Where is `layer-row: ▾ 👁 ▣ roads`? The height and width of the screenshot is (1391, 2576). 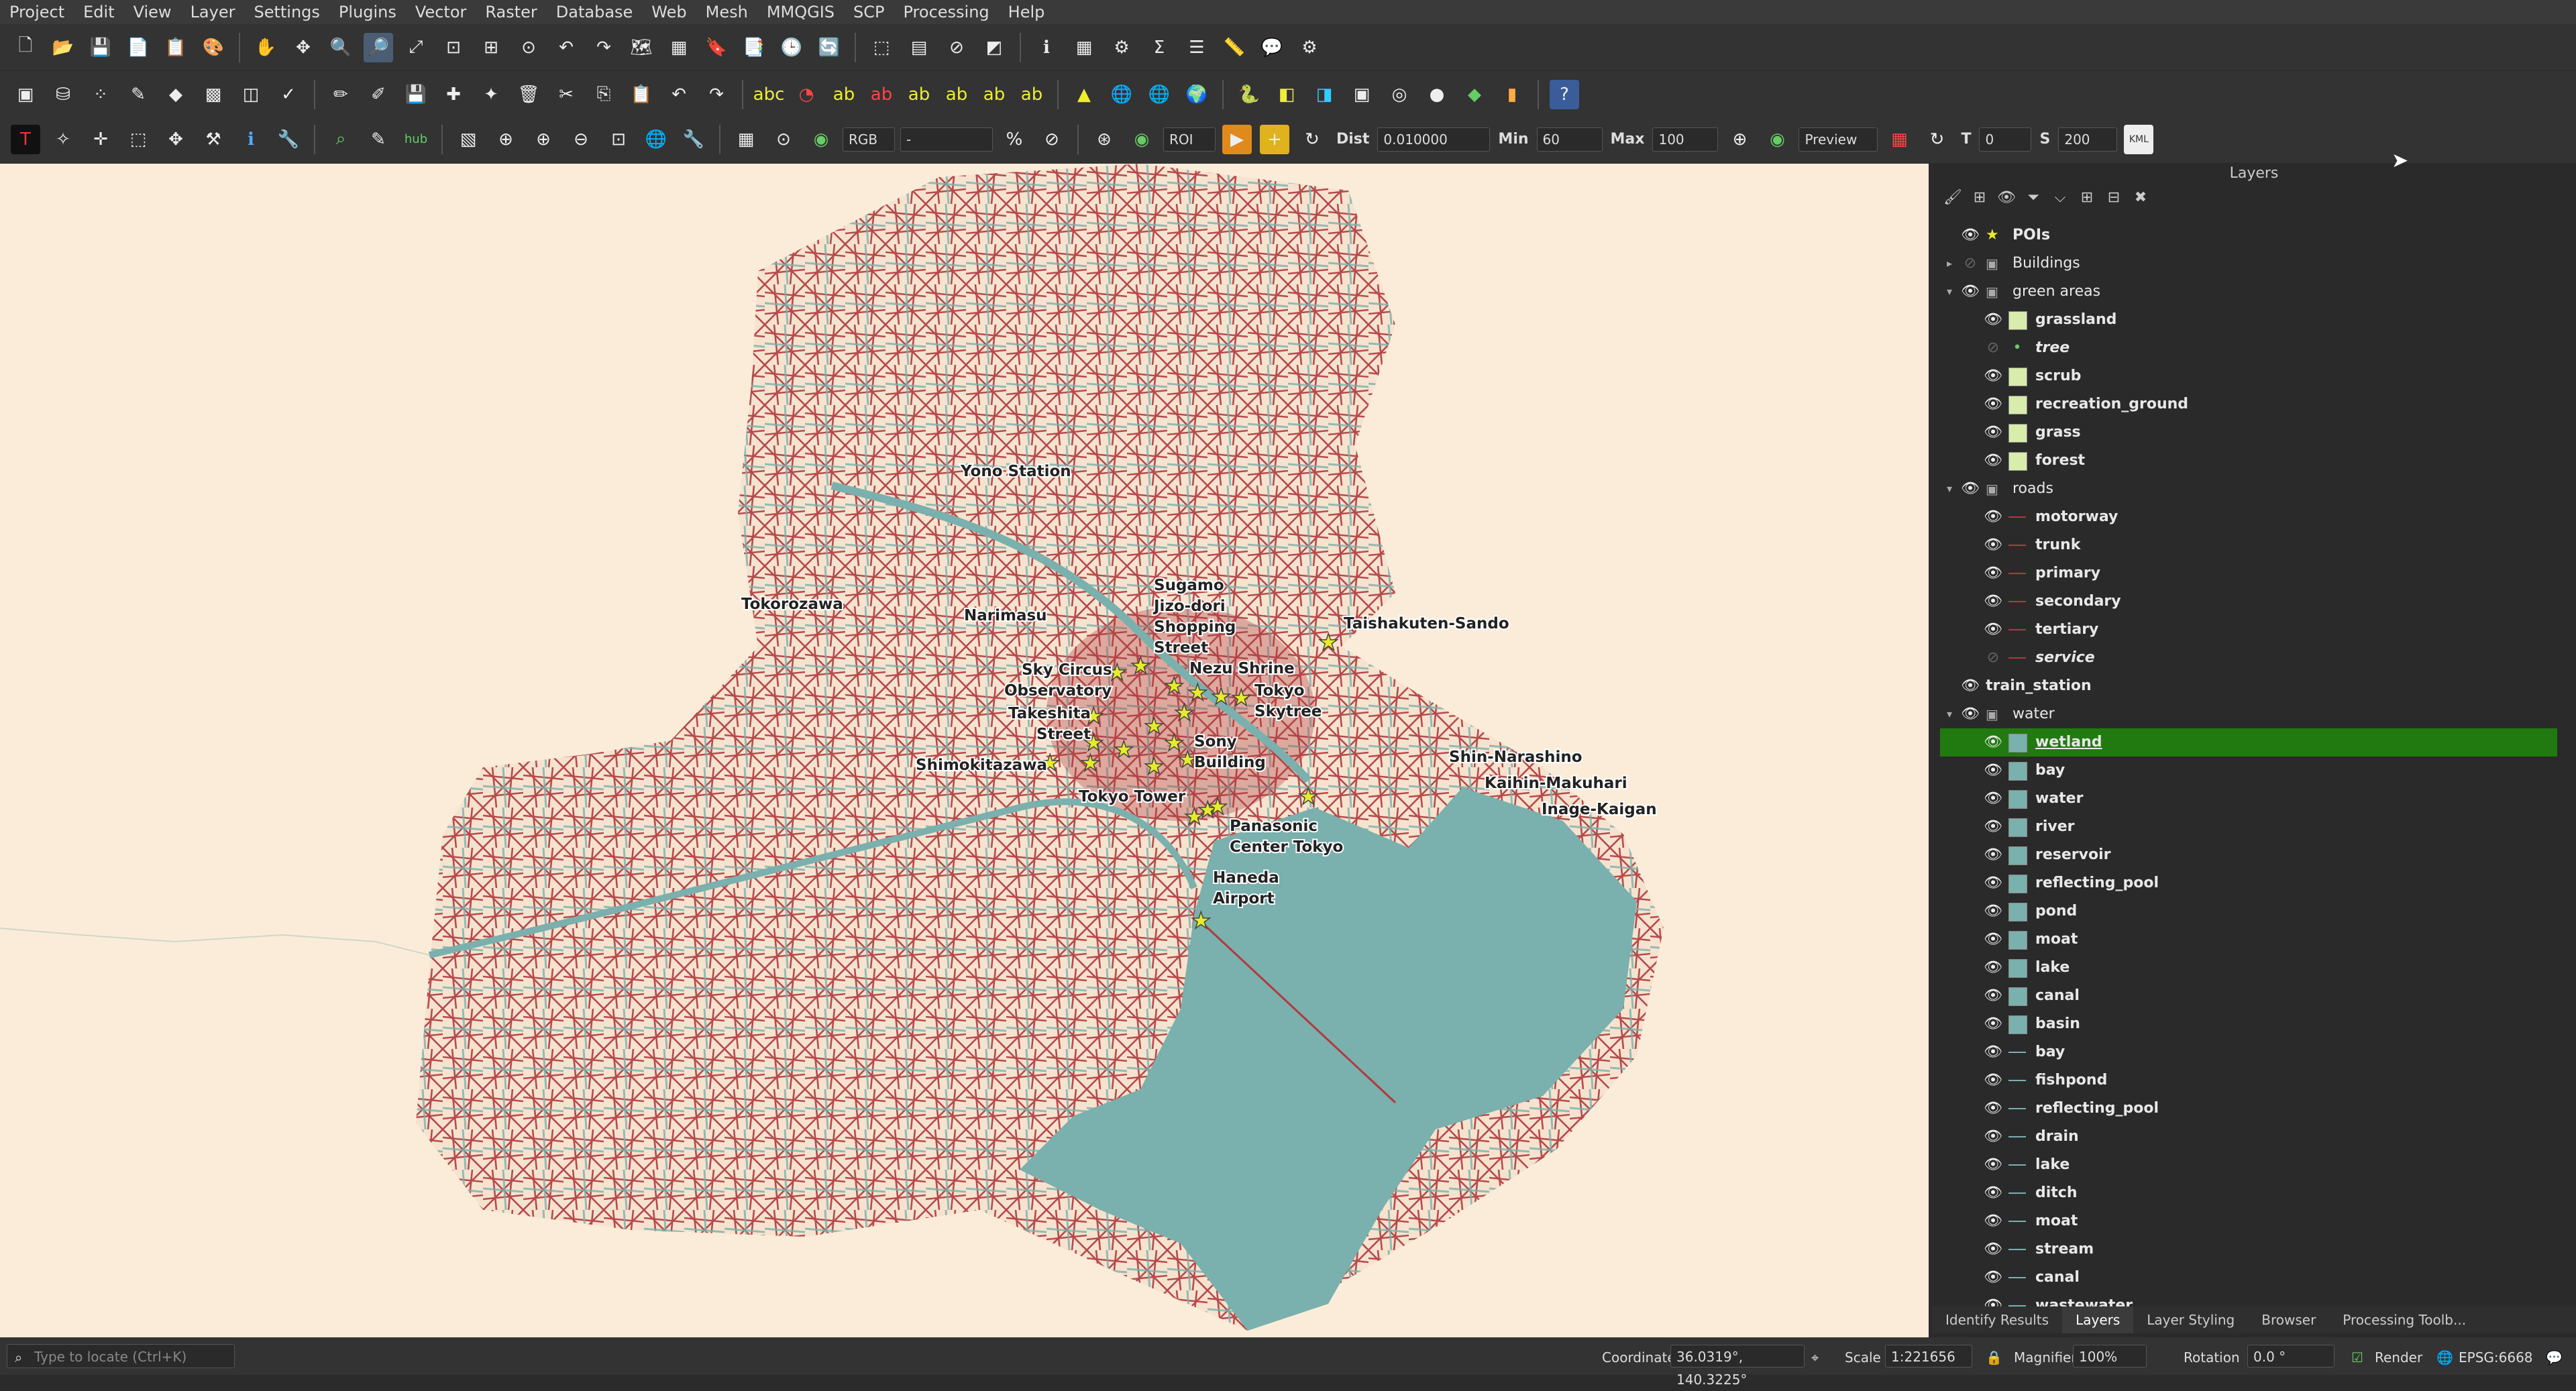
layer-row: ▾ 👁 ▣ roads is located at coordinates (2258, 489).